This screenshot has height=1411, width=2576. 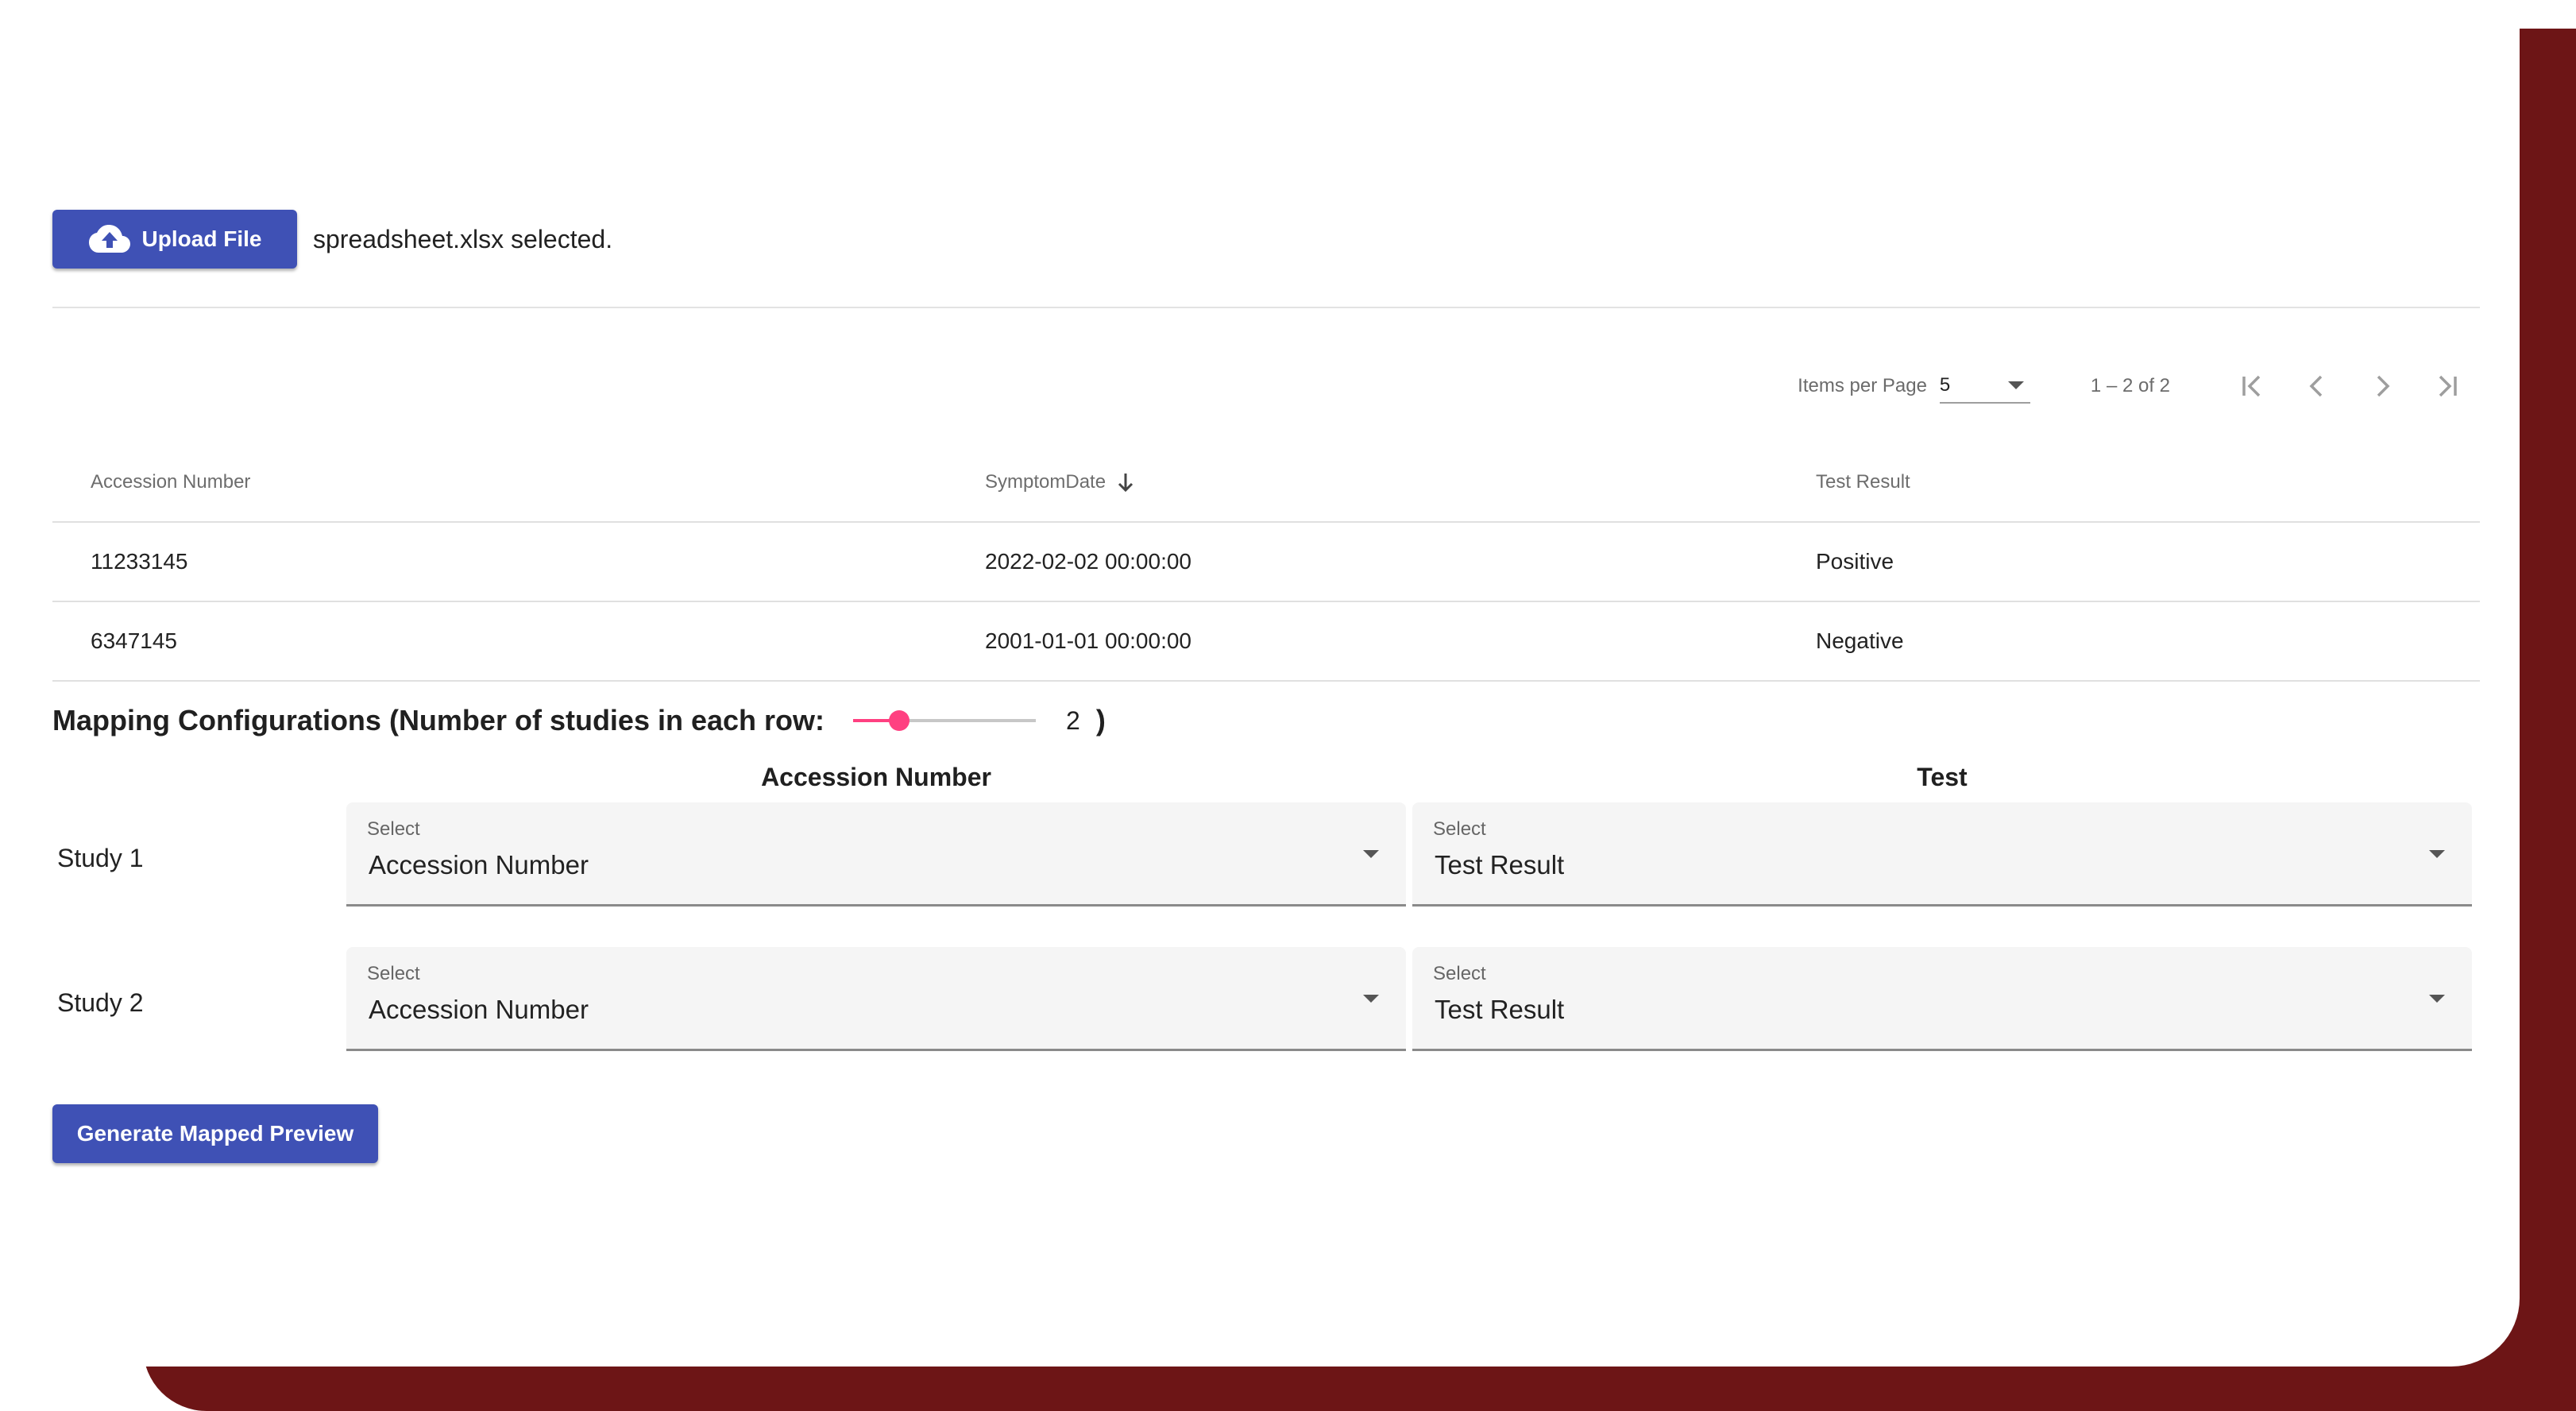 I want to click on mapping-column-header-test: Test, so click(x=1942, y=776).